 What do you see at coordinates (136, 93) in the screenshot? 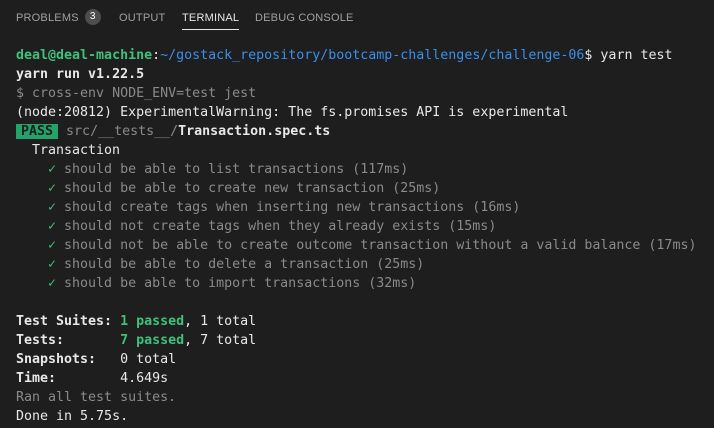
I see `script-command-line: $ cross-env NODE_ENV=test jest` at bounding box center [136, 93].